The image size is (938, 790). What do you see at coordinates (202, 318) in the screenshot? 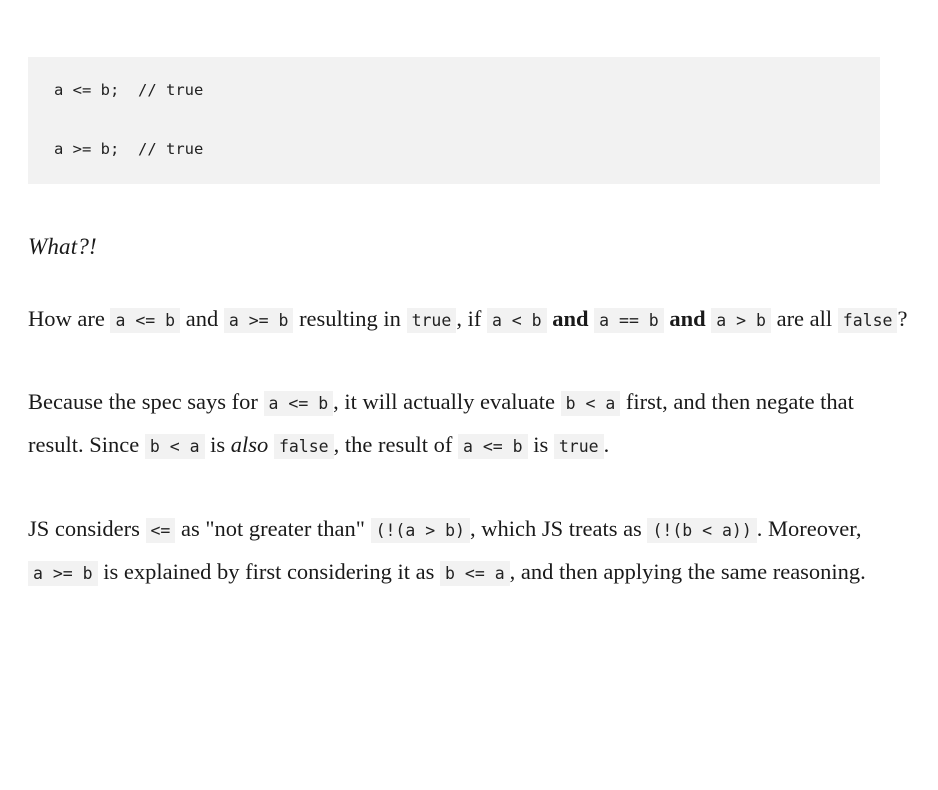
I see `body-text: and` at bounding box center [202, 318].